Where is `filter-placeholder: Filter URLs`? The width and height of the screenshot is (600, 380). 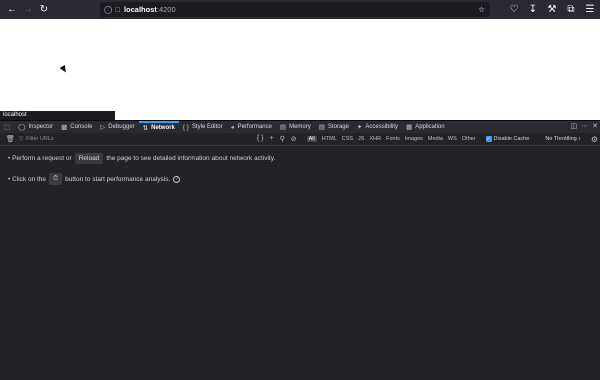
filter-placeholder: Filter URLs is located at coordinates (40, 139).